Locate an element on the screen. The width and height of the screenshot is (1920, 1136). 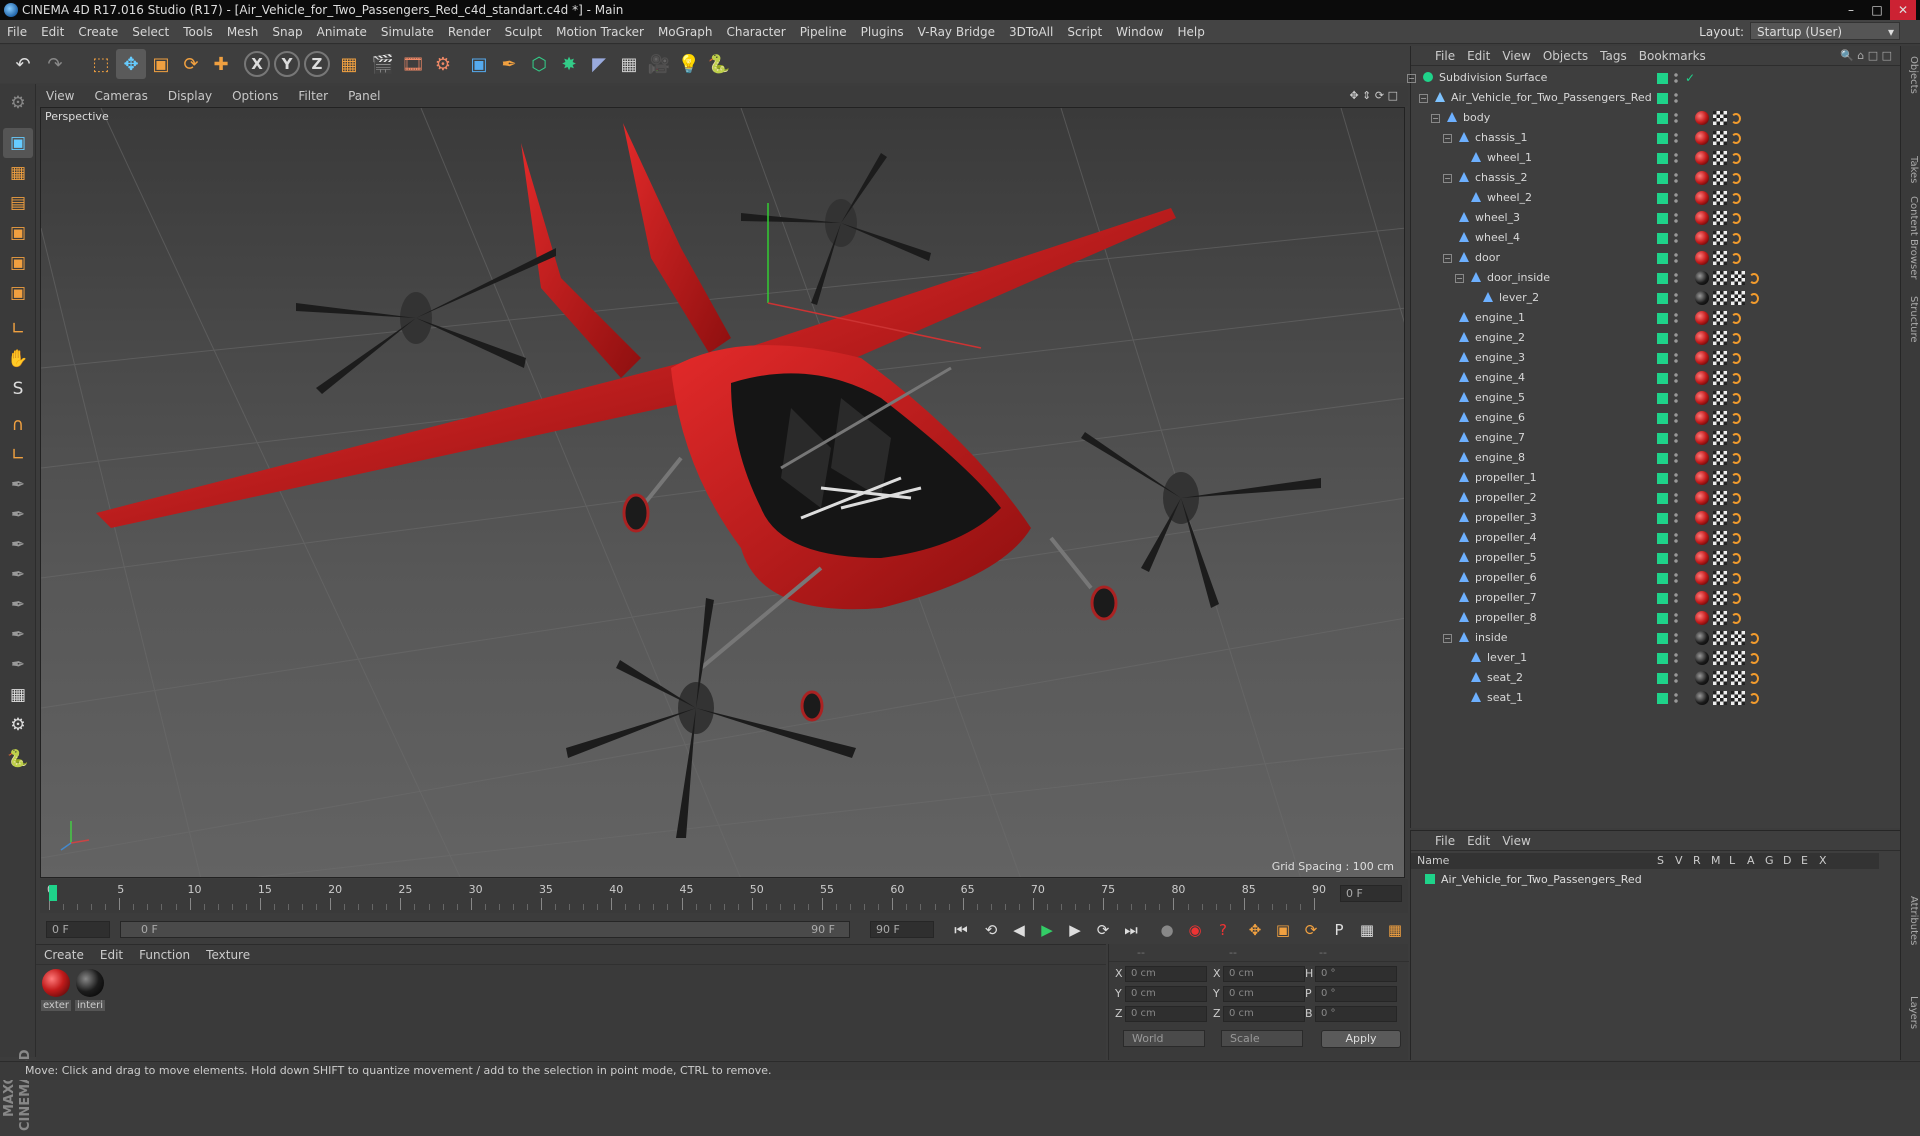
playhead-marker is located at coordinates (53, 893).